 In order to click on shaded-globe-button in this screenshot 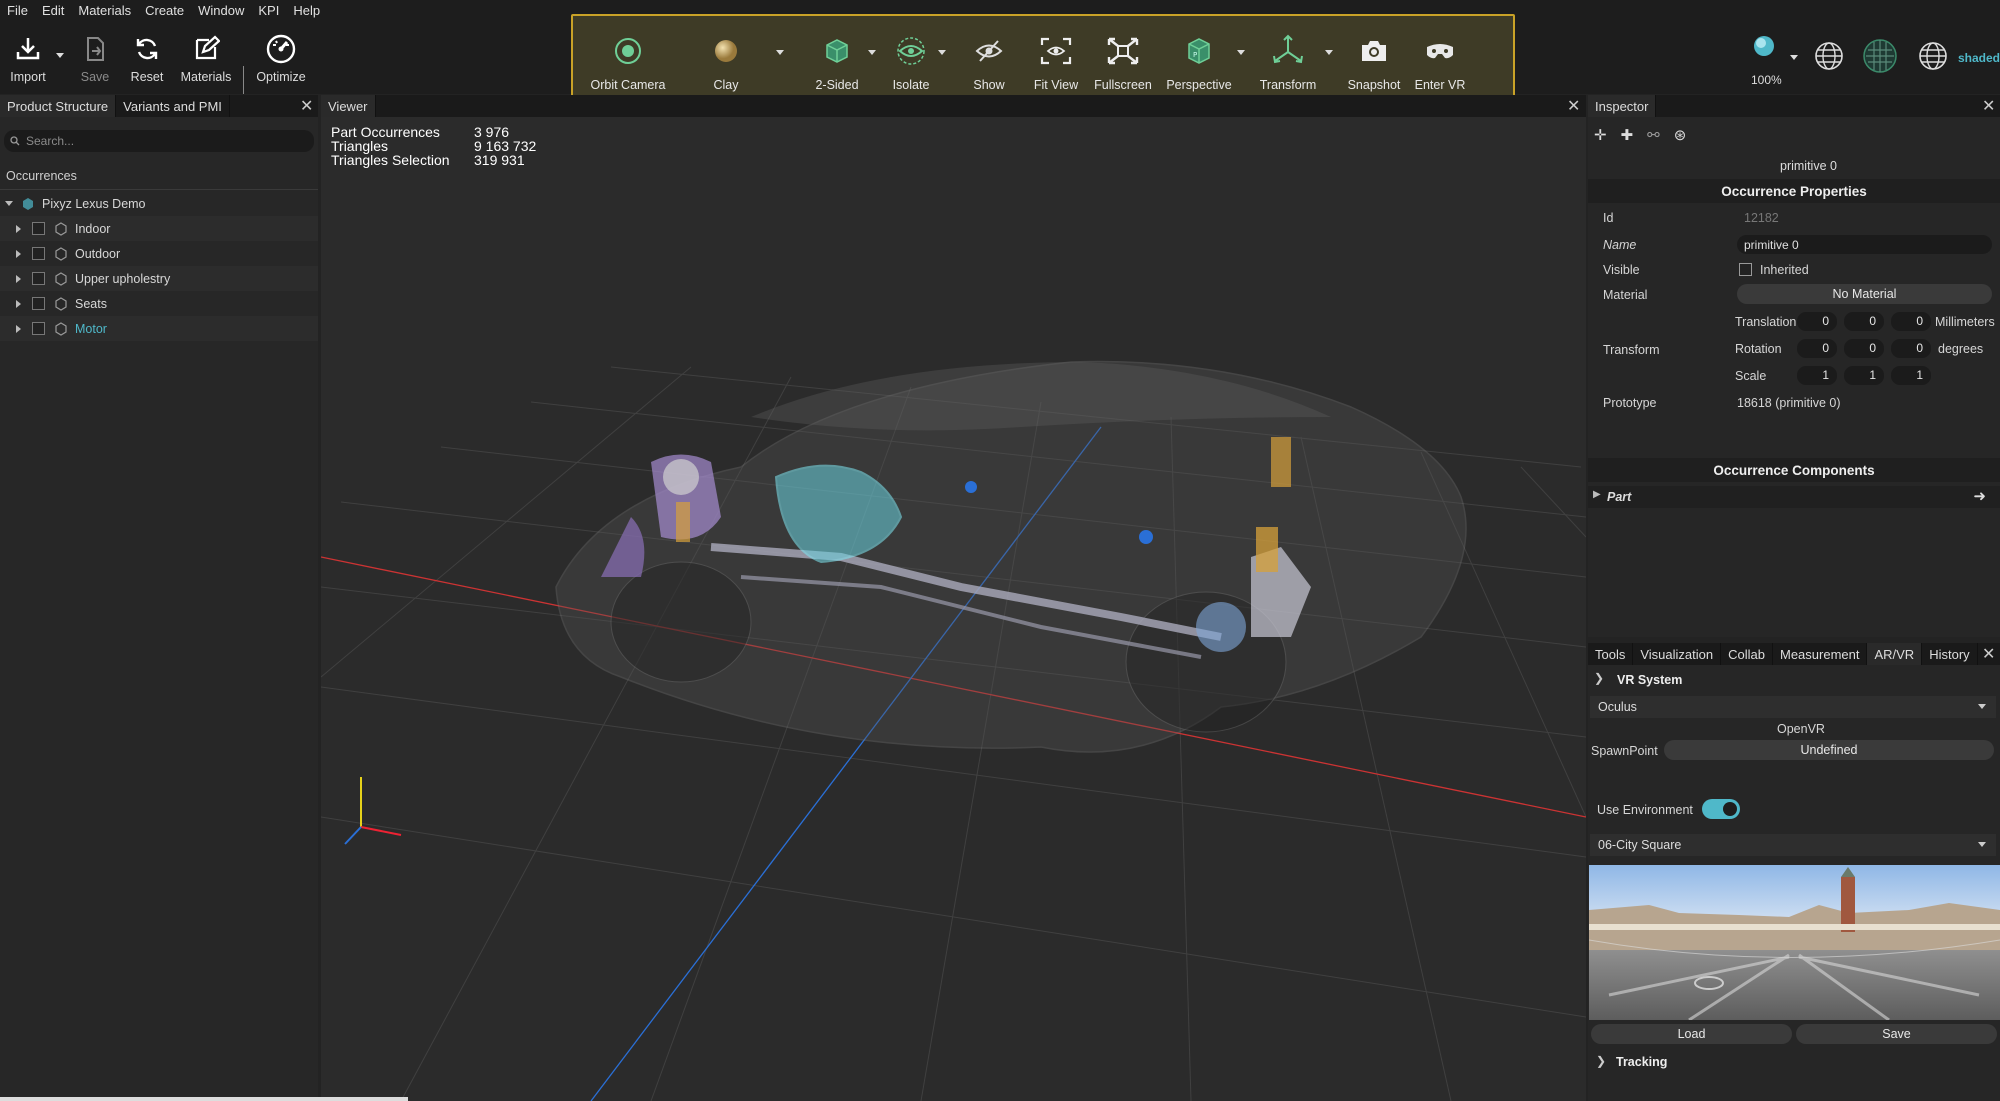, I will do `click(1933, 57)`.